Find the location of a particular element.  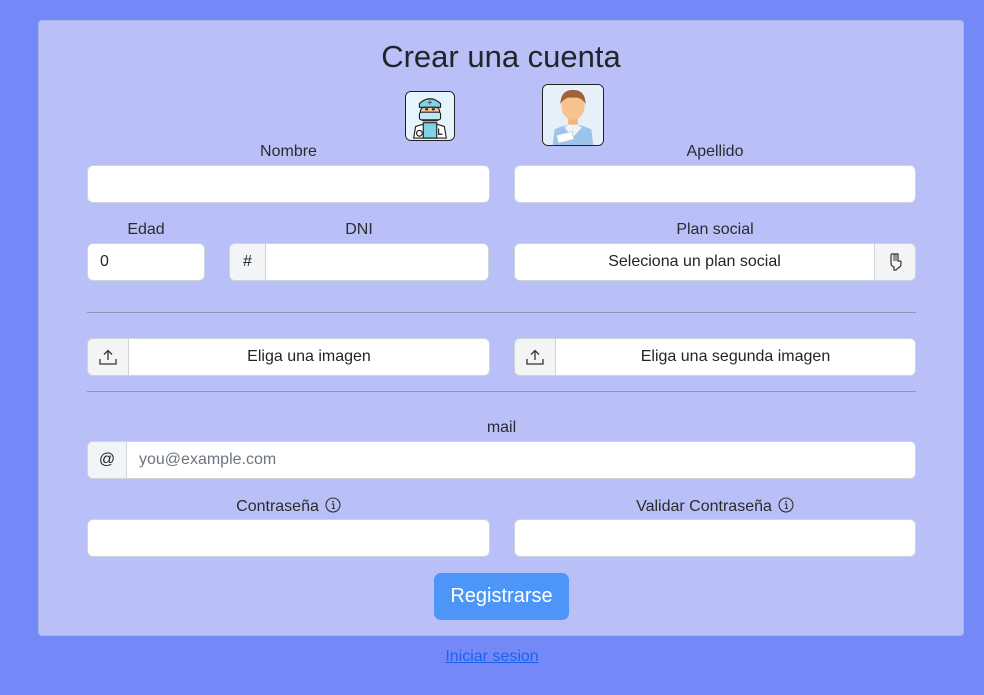

edad-input is located at coordinates (146, 262).